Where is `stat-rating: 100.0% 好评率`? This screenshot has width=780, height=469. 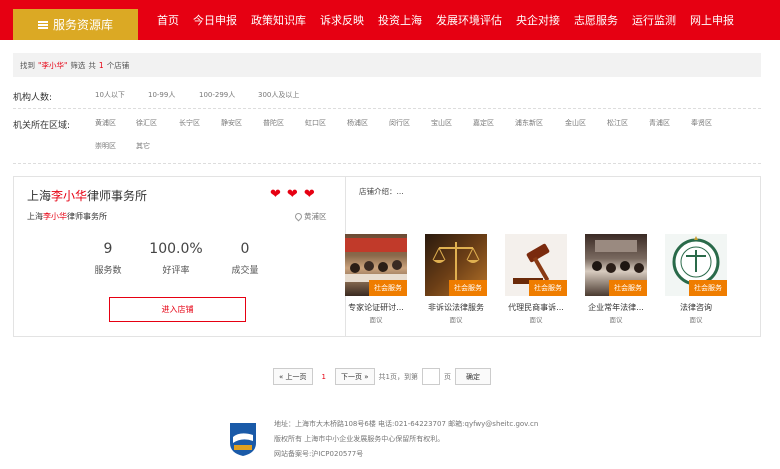 stat-rating: 100.0% 好评率 is located at coordinates (176, 258).